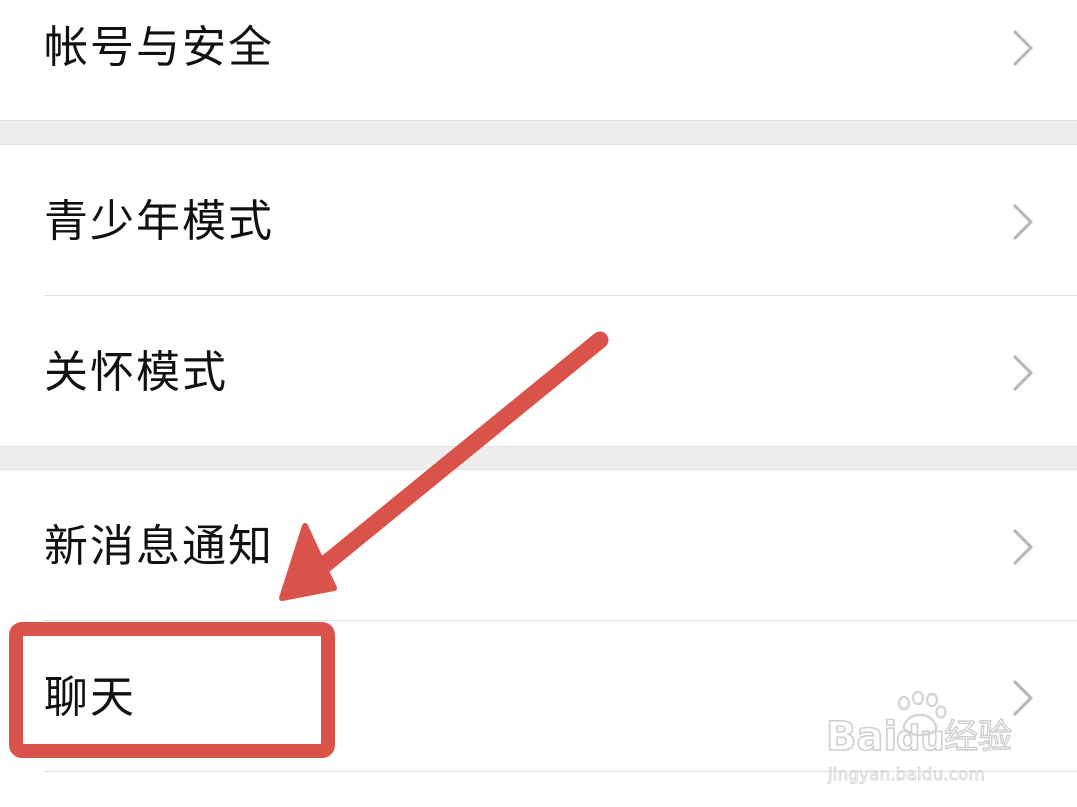 The image size is (1077, 807). Describe the element at coordinates (136, 372) in the screenshot. I see `settings-item-label: 关怀模式` at that location.